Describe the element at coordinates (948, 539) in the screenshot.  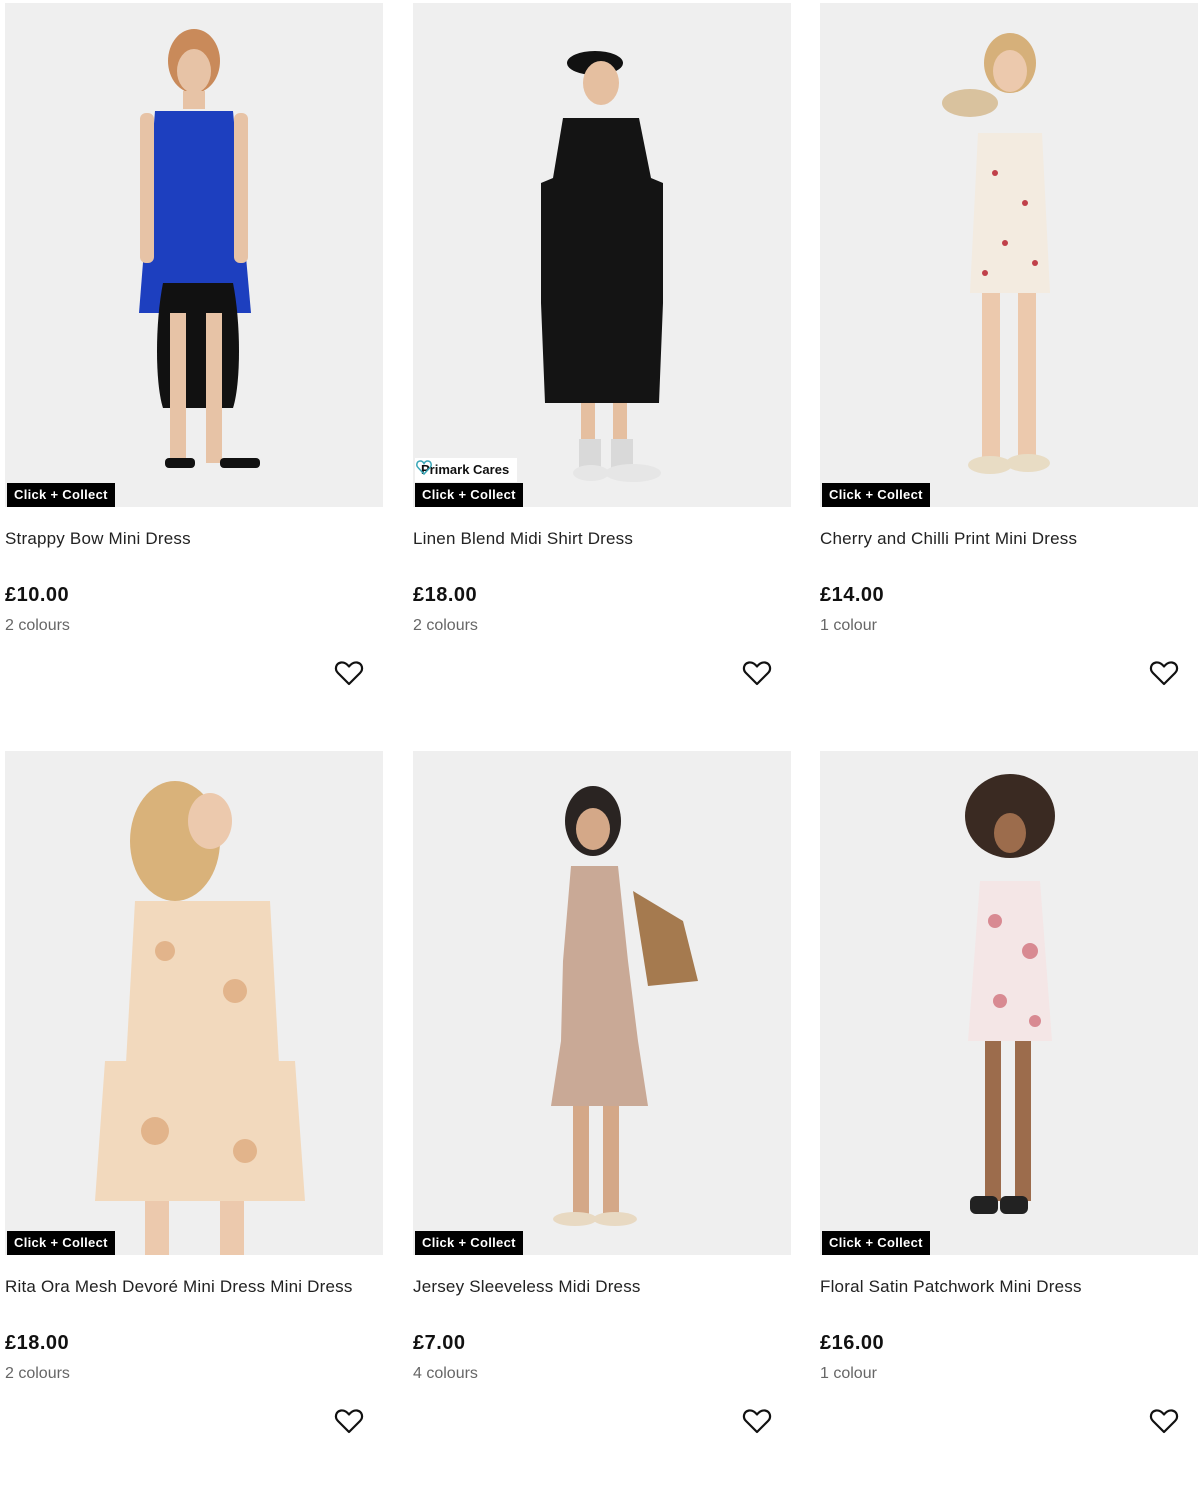
I see `product-title: Cherry and Chilli Print Mini Dress` at that location.